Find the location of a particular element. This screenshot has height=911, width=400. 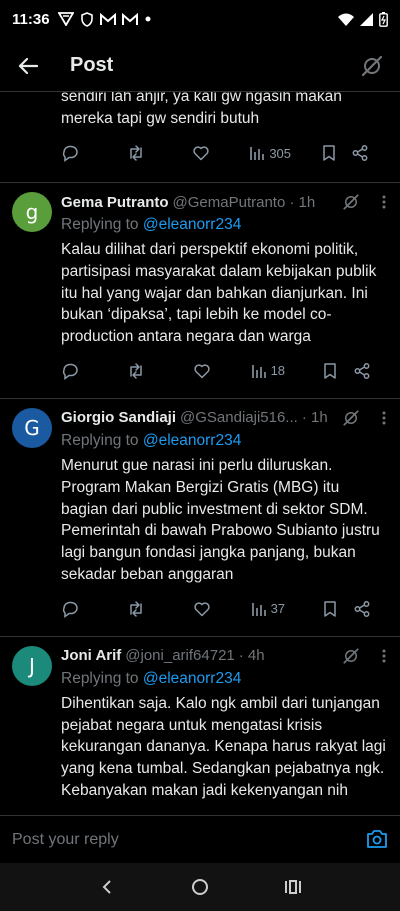

tweet-actions: 305 is located at coordinates (222, 153).